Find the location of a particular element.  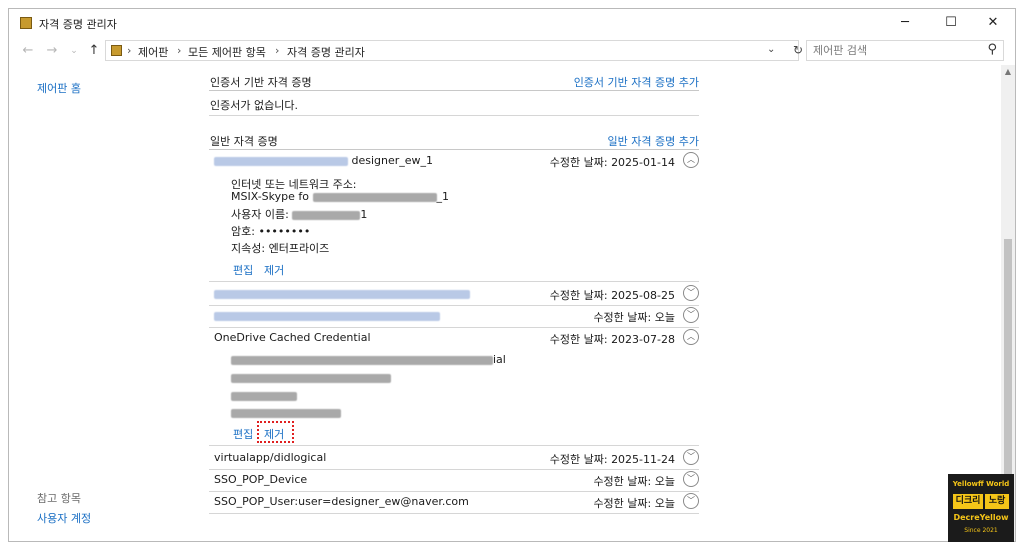

breadcrumb-item-control-panel: 제어판 is located at coordinates (153, 52).